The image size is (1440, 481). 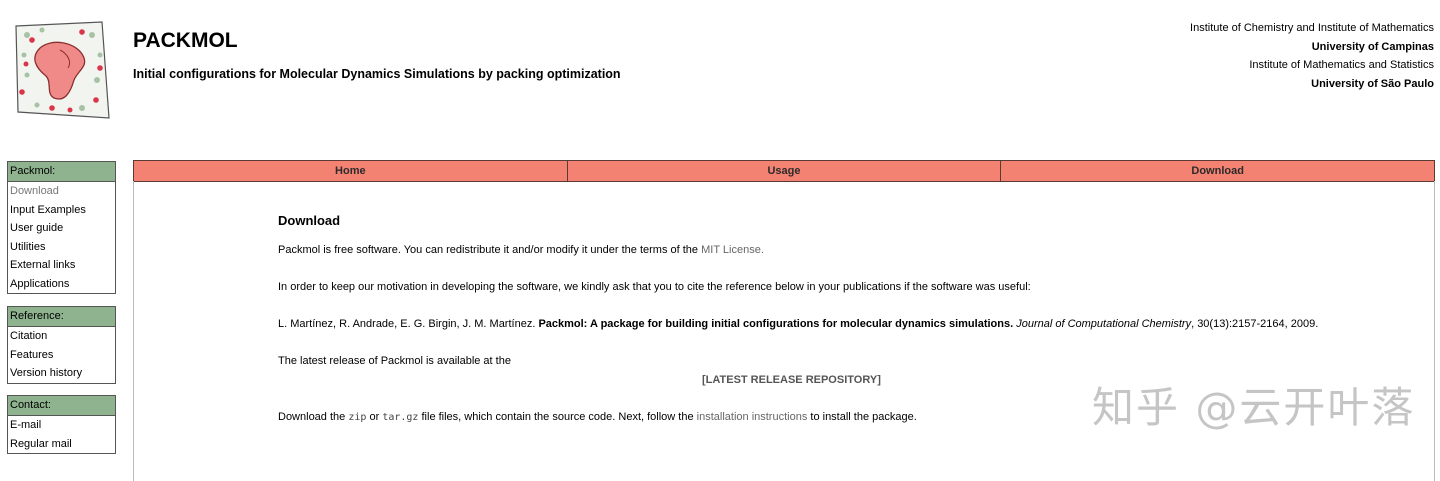 I want to click on main-nav: Home Usage Download, so click(x=784, y=171).